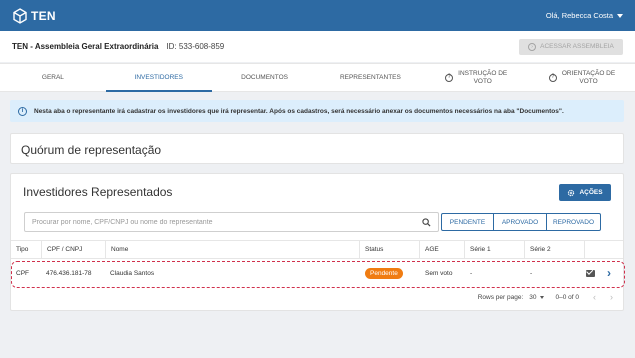 This screenshot has width=635, height=358. Describe the element at coordinates (317, 148) in the screenshot. I see `quorum-card: Quórum de representação` at that location.